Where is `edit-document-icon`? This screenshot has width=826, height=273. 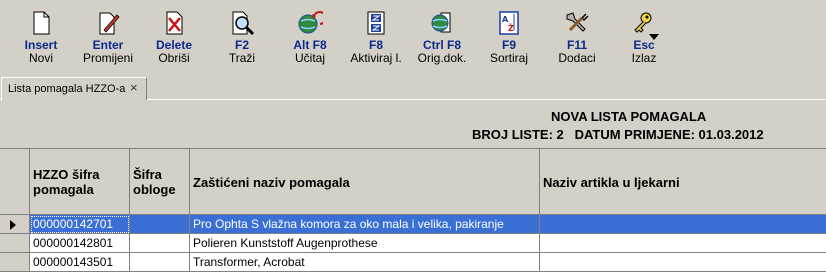 edit-document-icon is located at coordinates (109, 23).